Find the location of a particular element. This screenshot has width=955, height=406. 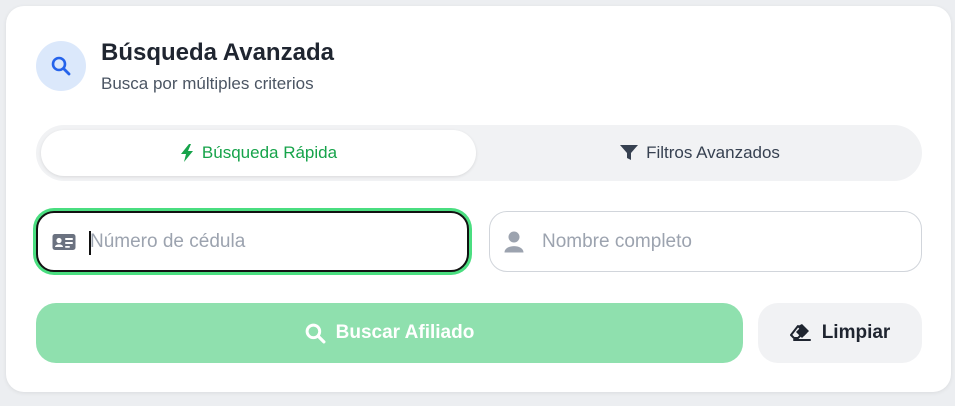

id-card-icon is located at coordinates (64, 242).